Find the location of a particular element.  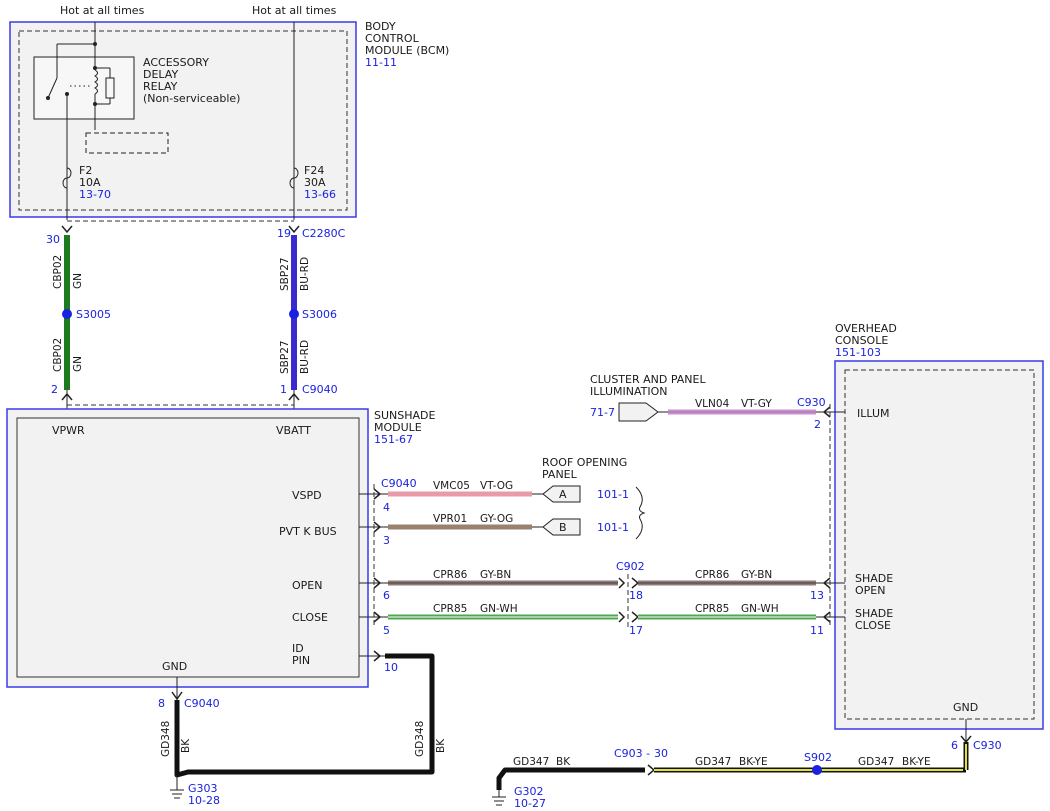

connector-c902-label: C902 is located at coordinates (630, 566).